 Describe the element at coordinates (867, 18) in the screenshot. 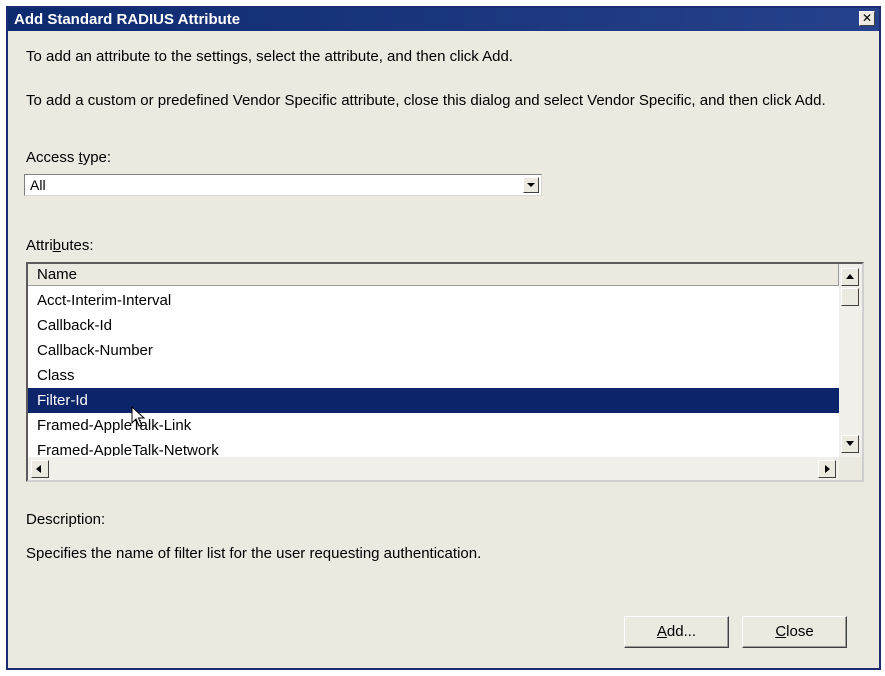

I see `close-icon: ✕` at that location.